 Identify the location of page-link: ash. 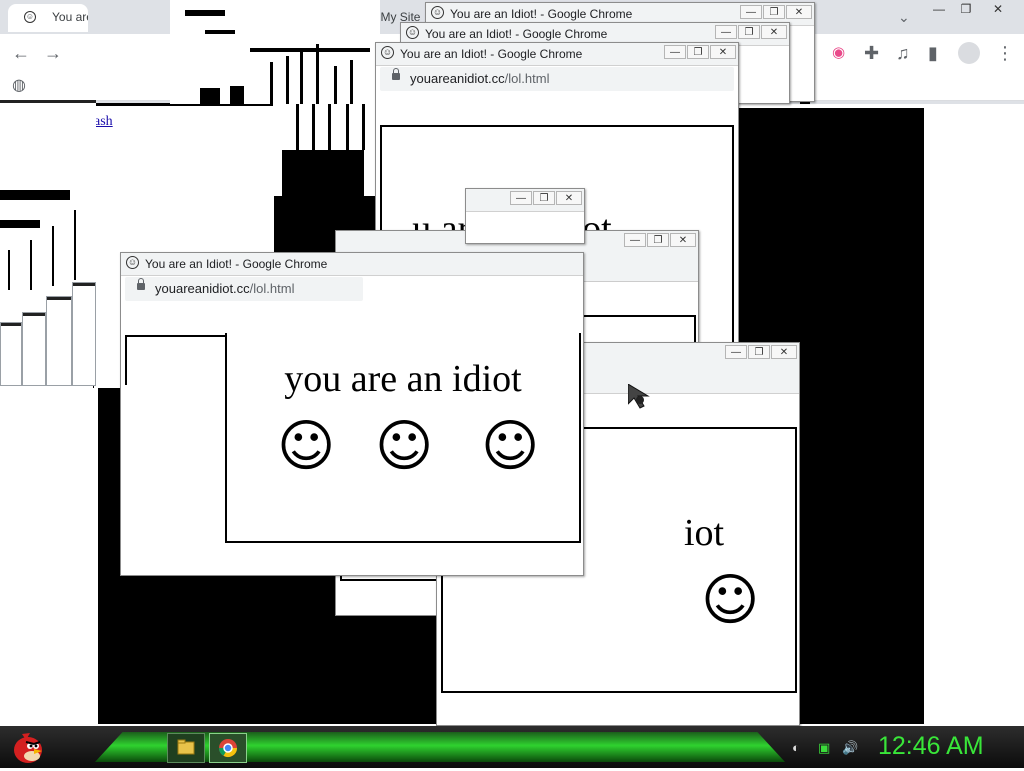
(103, 122).